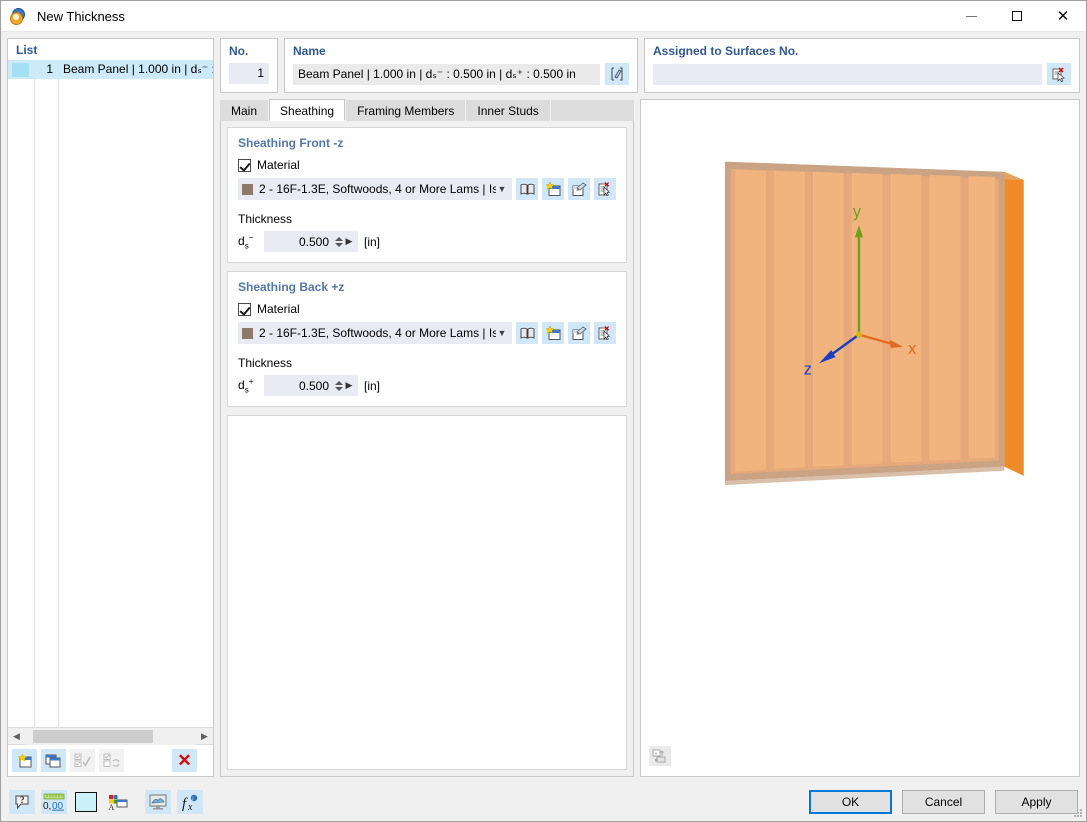 The height and width of the screenshot is (822, 1087). I want to click on sheathing-back-title: Sheathing Back +z, so click(291, 287).